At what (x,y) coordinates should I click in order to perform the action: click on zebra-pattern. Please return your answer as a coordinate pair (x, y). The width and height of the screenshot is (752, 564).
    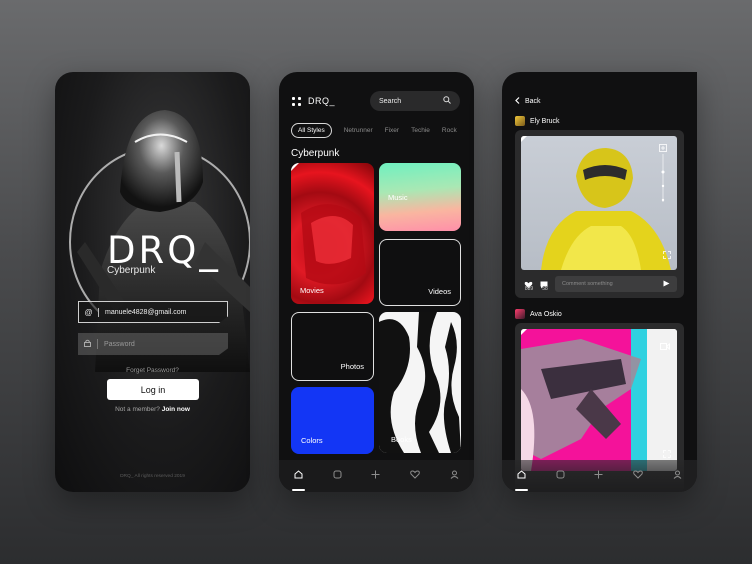
    Looking at the image, I should click on (420, 382).